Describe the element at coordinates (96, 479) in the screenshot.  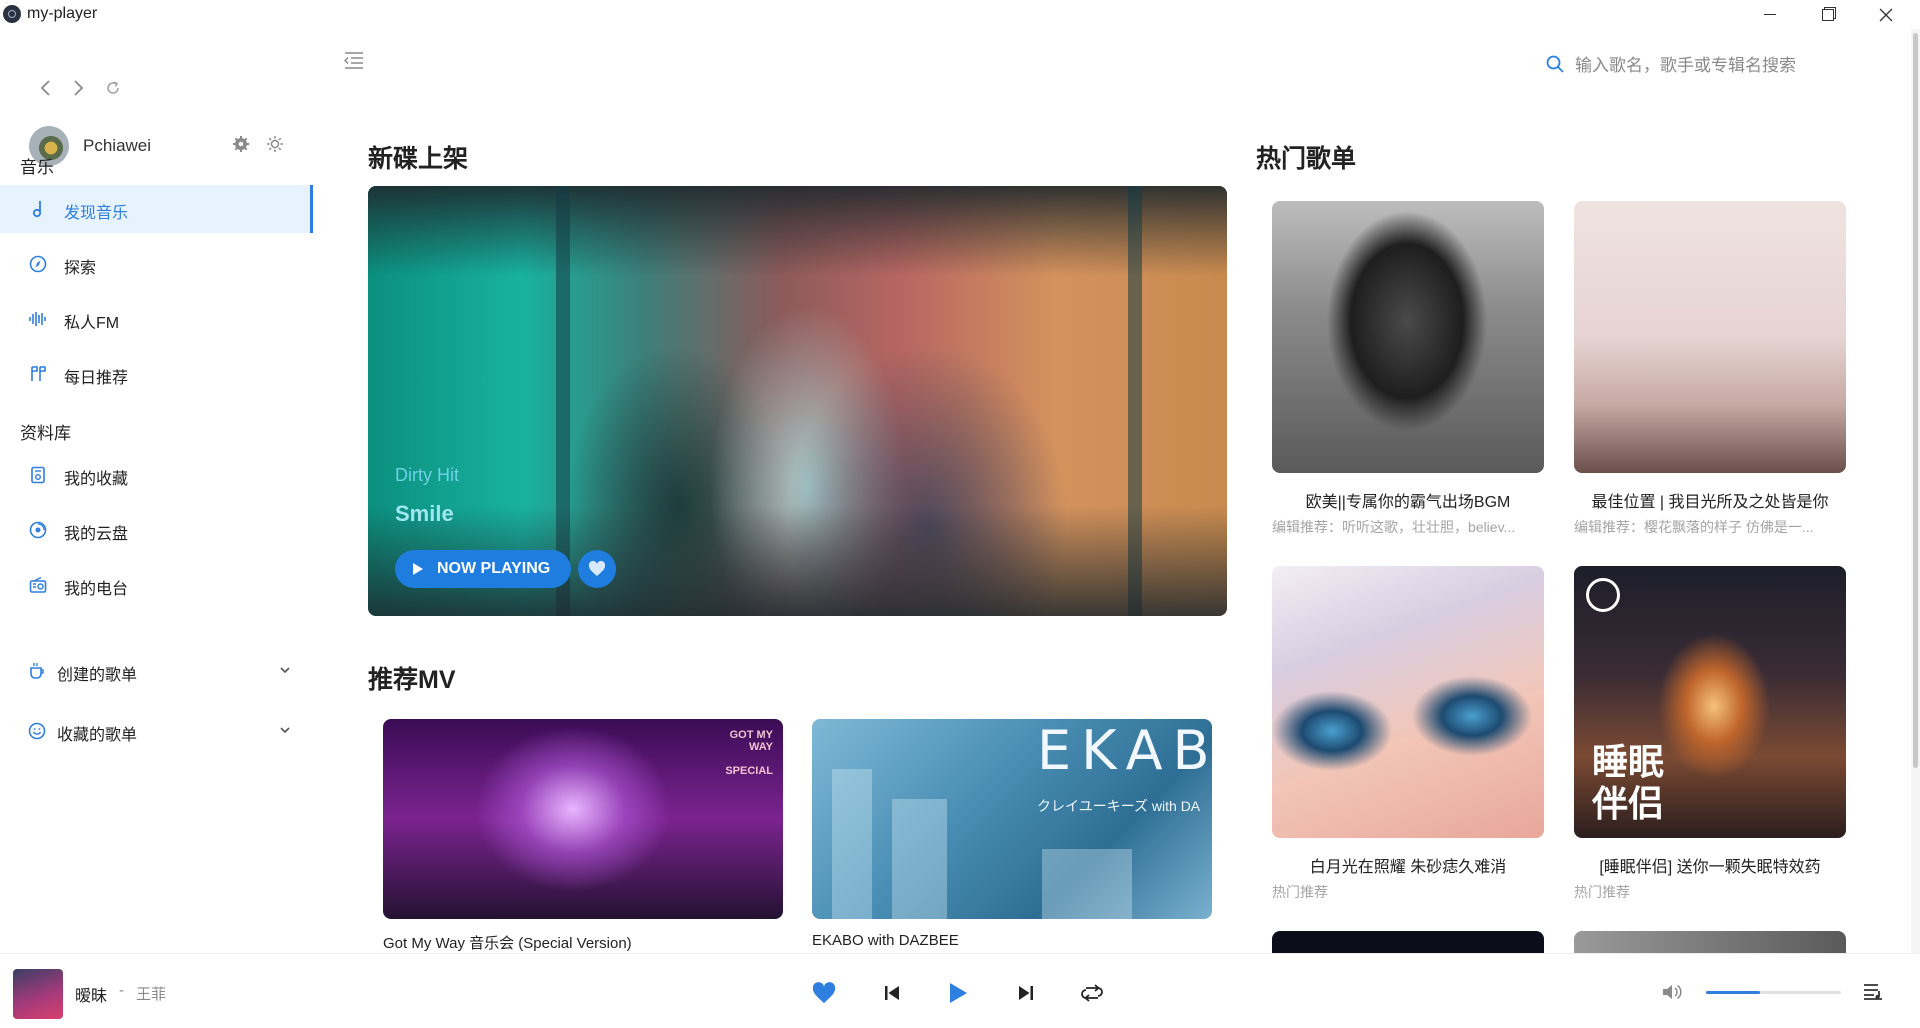
I see `sidebar-item-label: 我的收藏` at that location.